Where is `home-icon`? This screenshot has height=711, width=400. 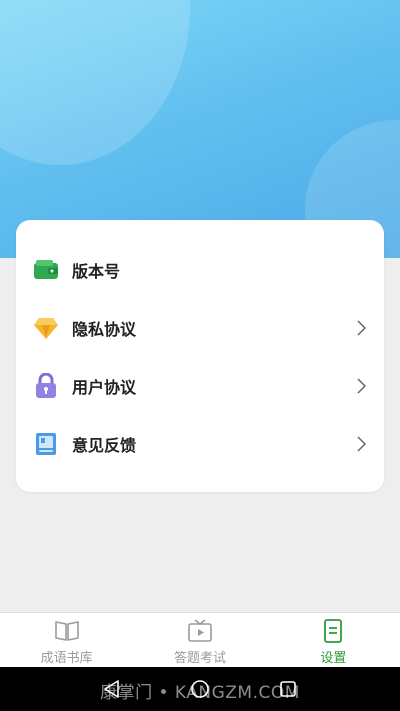 home-icon is located at coordinates (200, 689).